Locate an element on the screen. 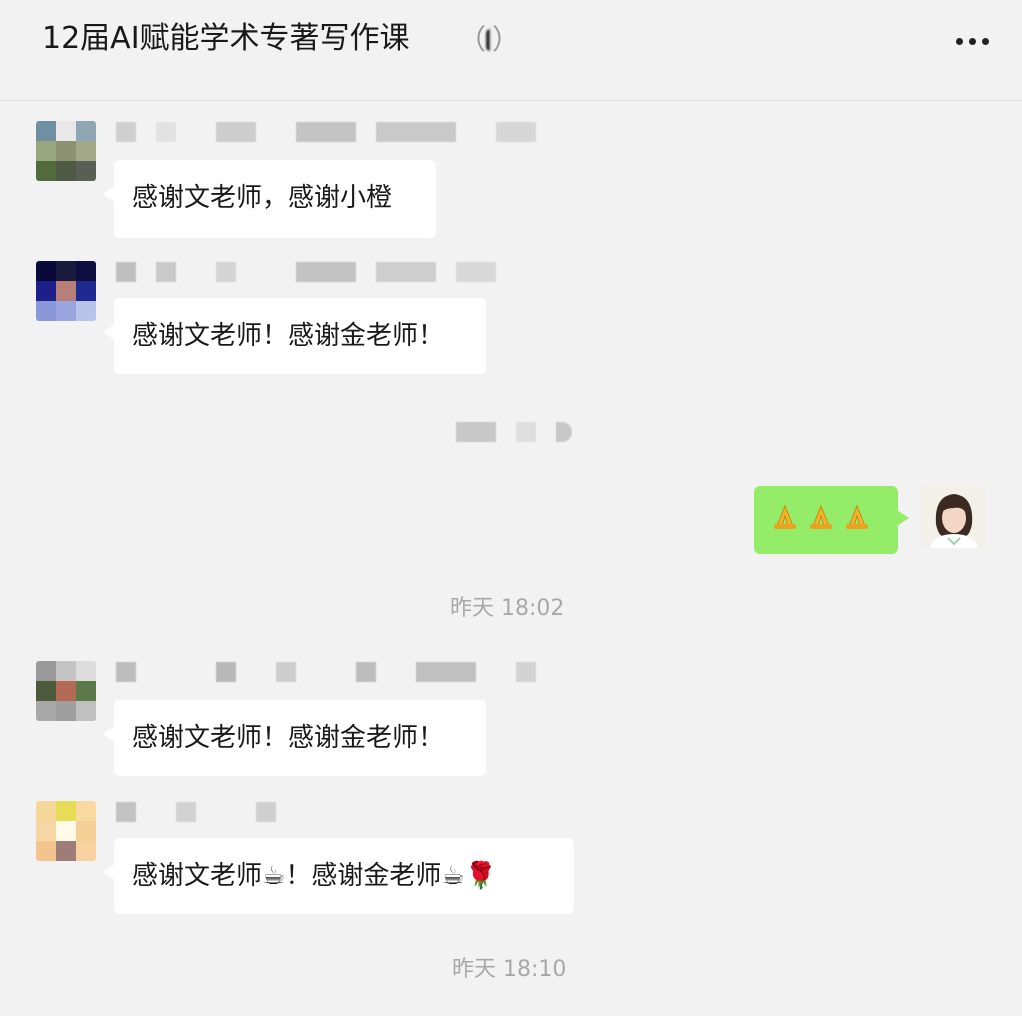 This screenshot has width=1022, height=1016. more-options-button is located at coordinates (972, 41).